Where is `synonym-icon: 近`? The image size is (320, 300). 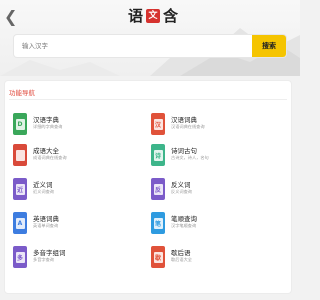 synonym-icon: 近 is located at coordinates (20, 189).